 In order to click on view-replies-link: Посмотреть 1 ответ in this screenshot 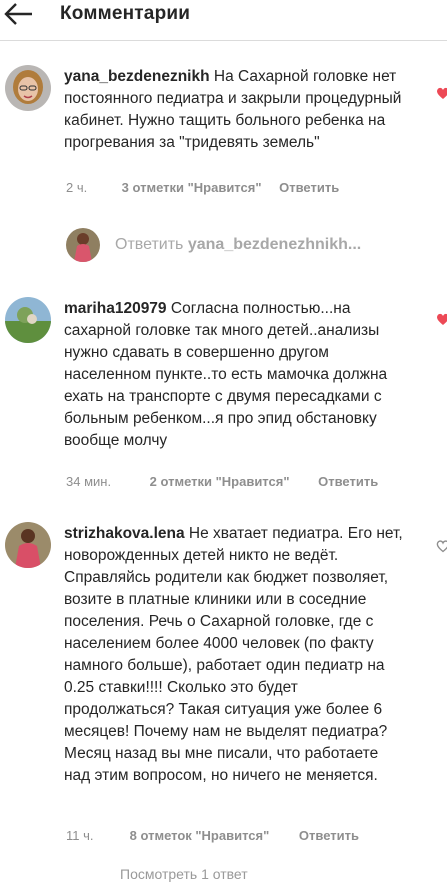, I will do `click(184, 874)`.